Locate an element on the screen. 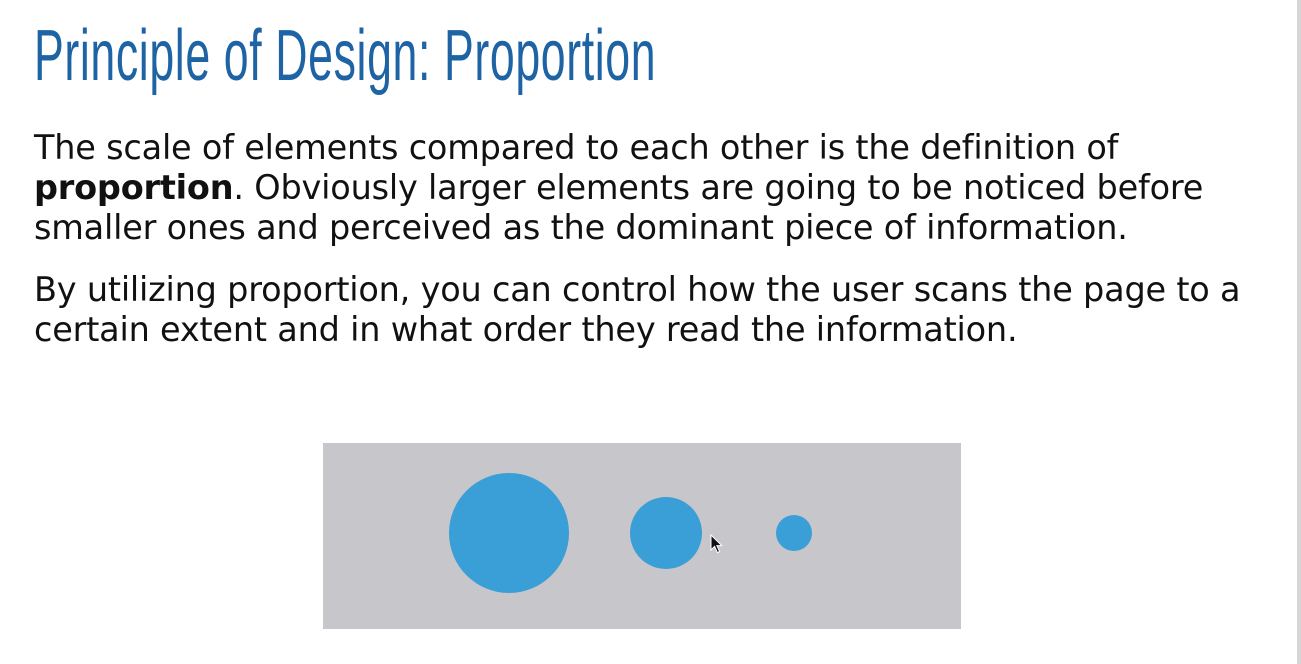  keyword-proportion: proportion is located at coordinates (134, 187).